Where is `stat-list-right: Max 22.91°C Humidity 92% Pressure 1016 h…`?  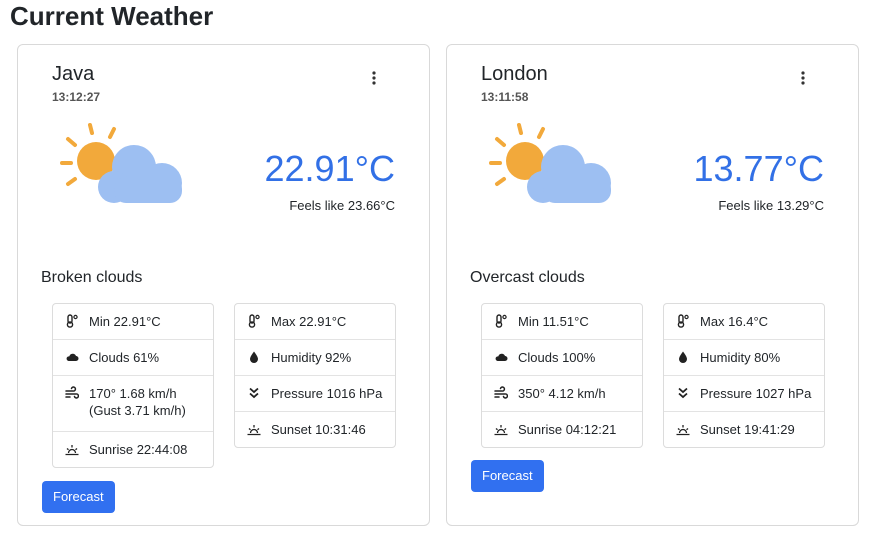 stat-list-right: Max 22.91°C Humidity 92% Pressure 1016 h… is located at coordinates (315, 375).